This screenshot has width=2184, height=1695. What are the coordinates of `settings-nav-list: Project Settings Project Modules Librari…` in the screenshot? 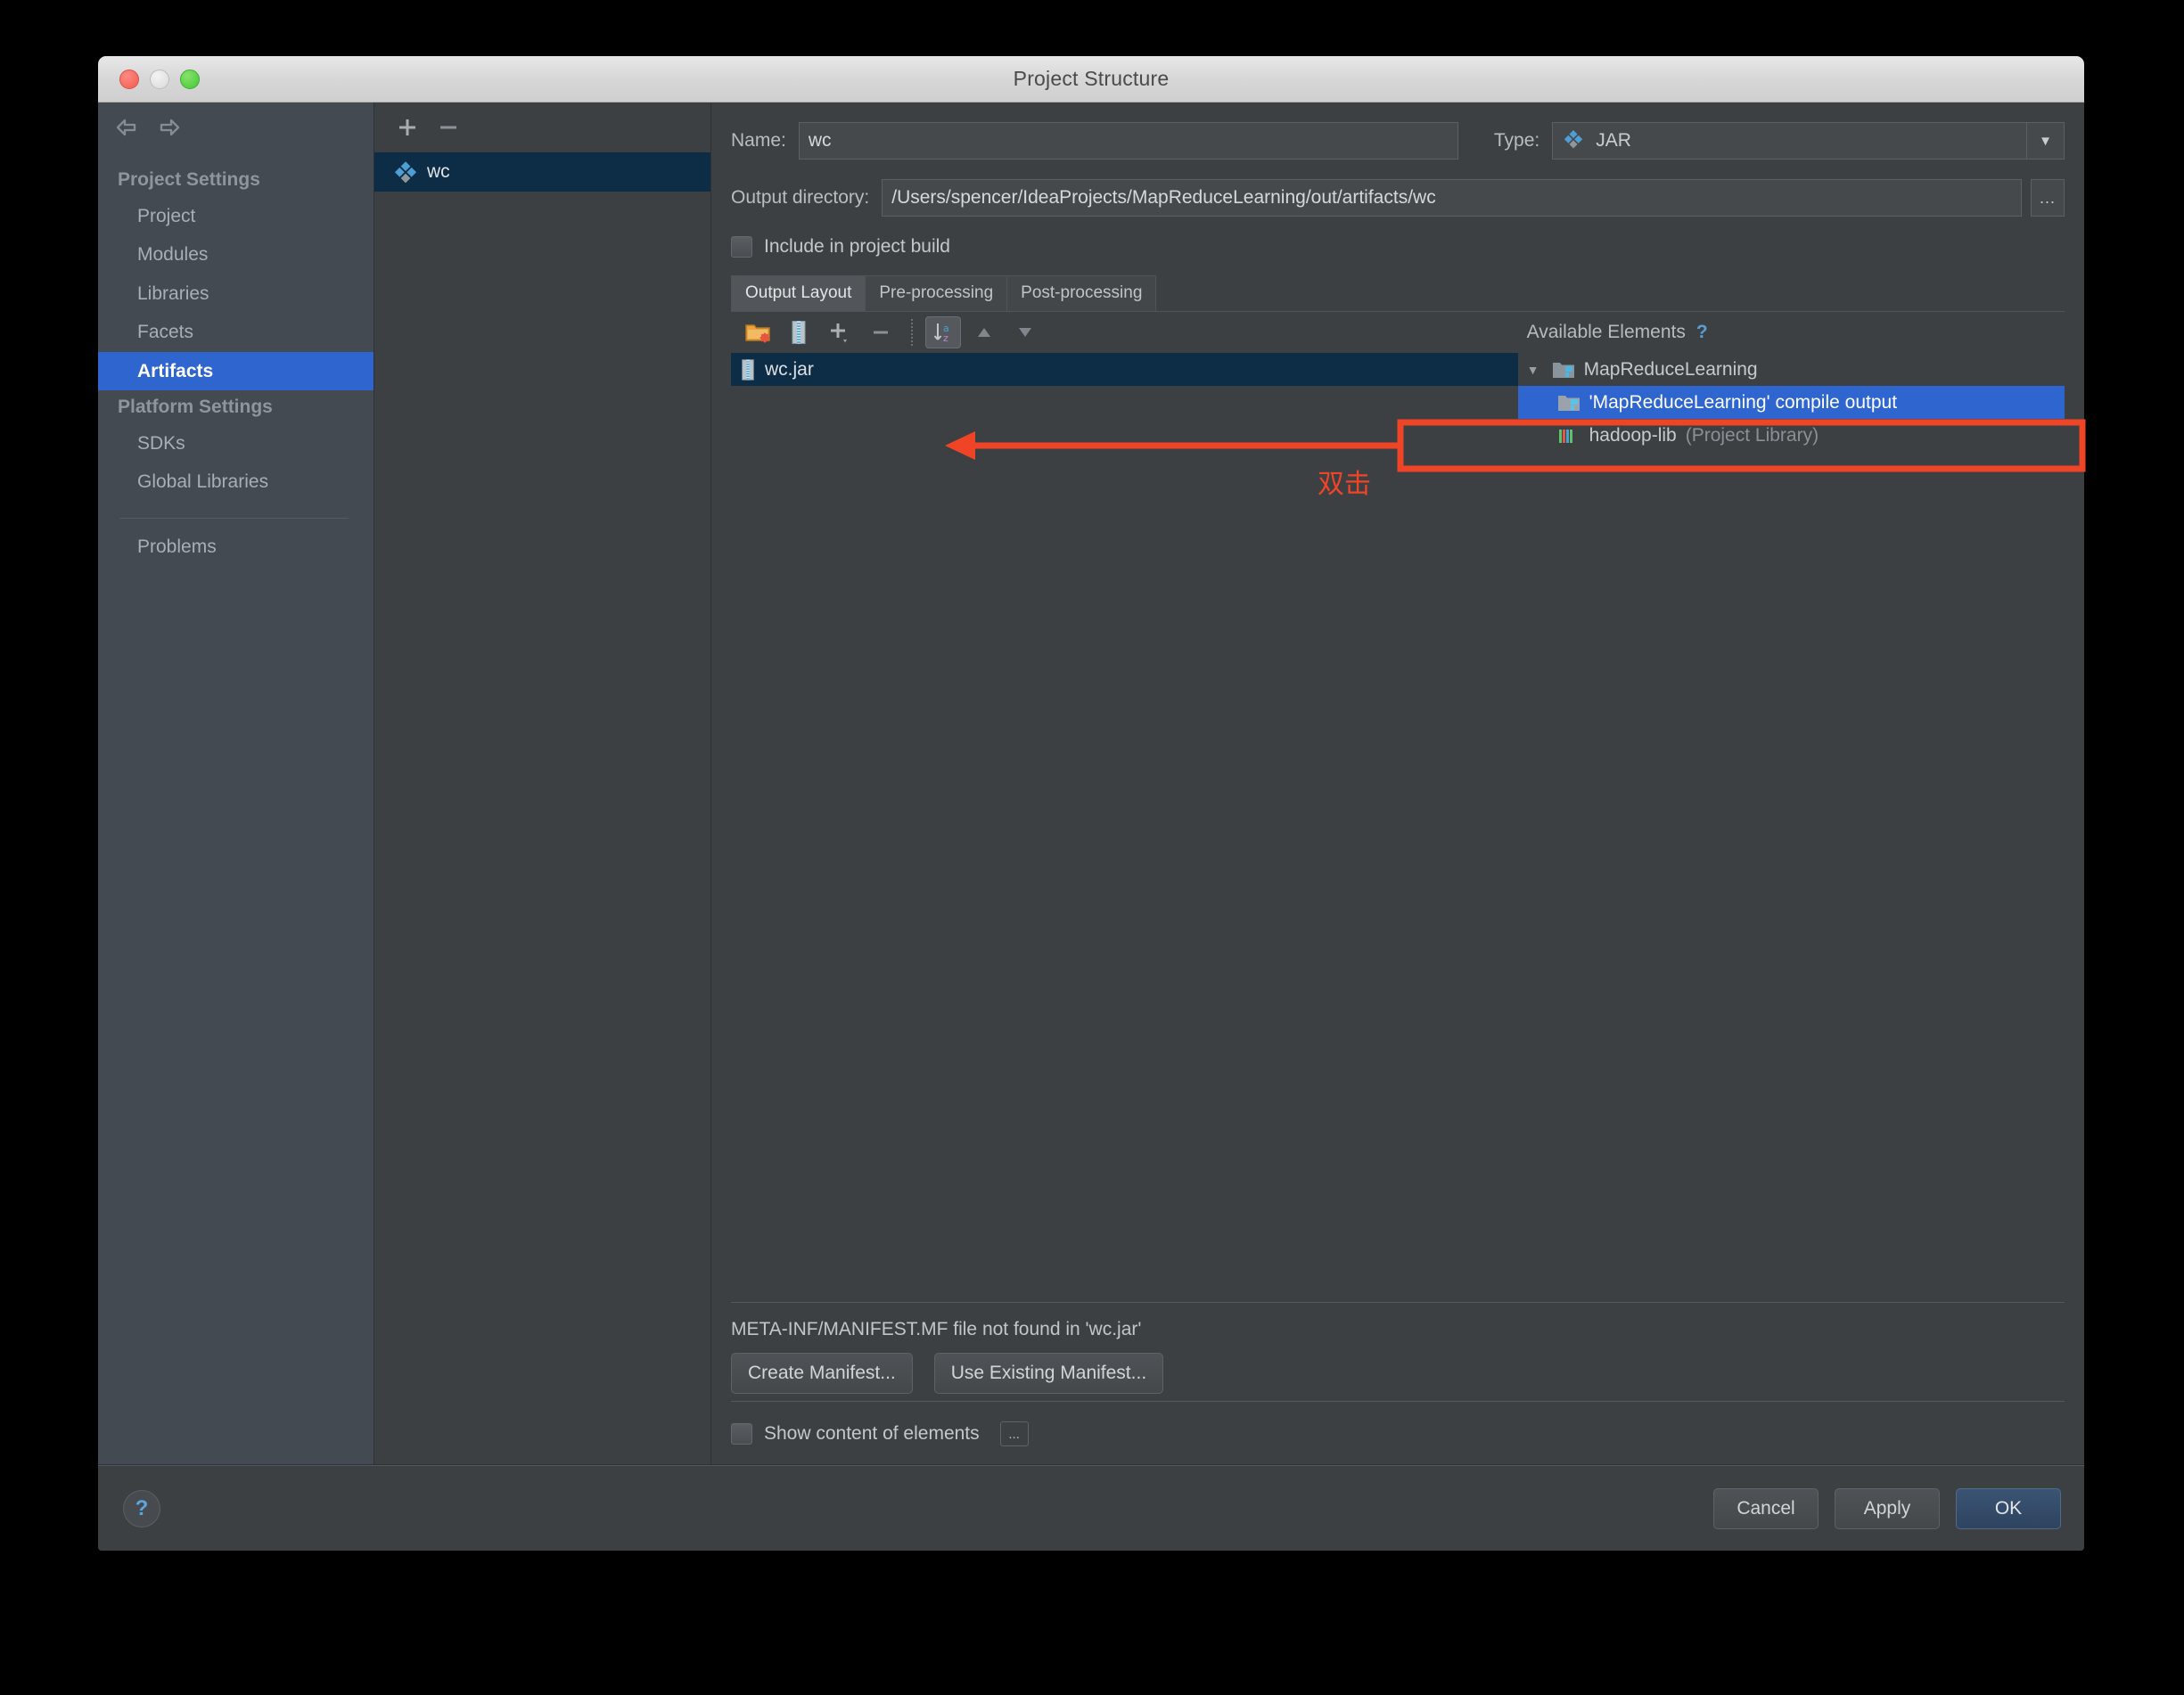 It's located at (236, 359).